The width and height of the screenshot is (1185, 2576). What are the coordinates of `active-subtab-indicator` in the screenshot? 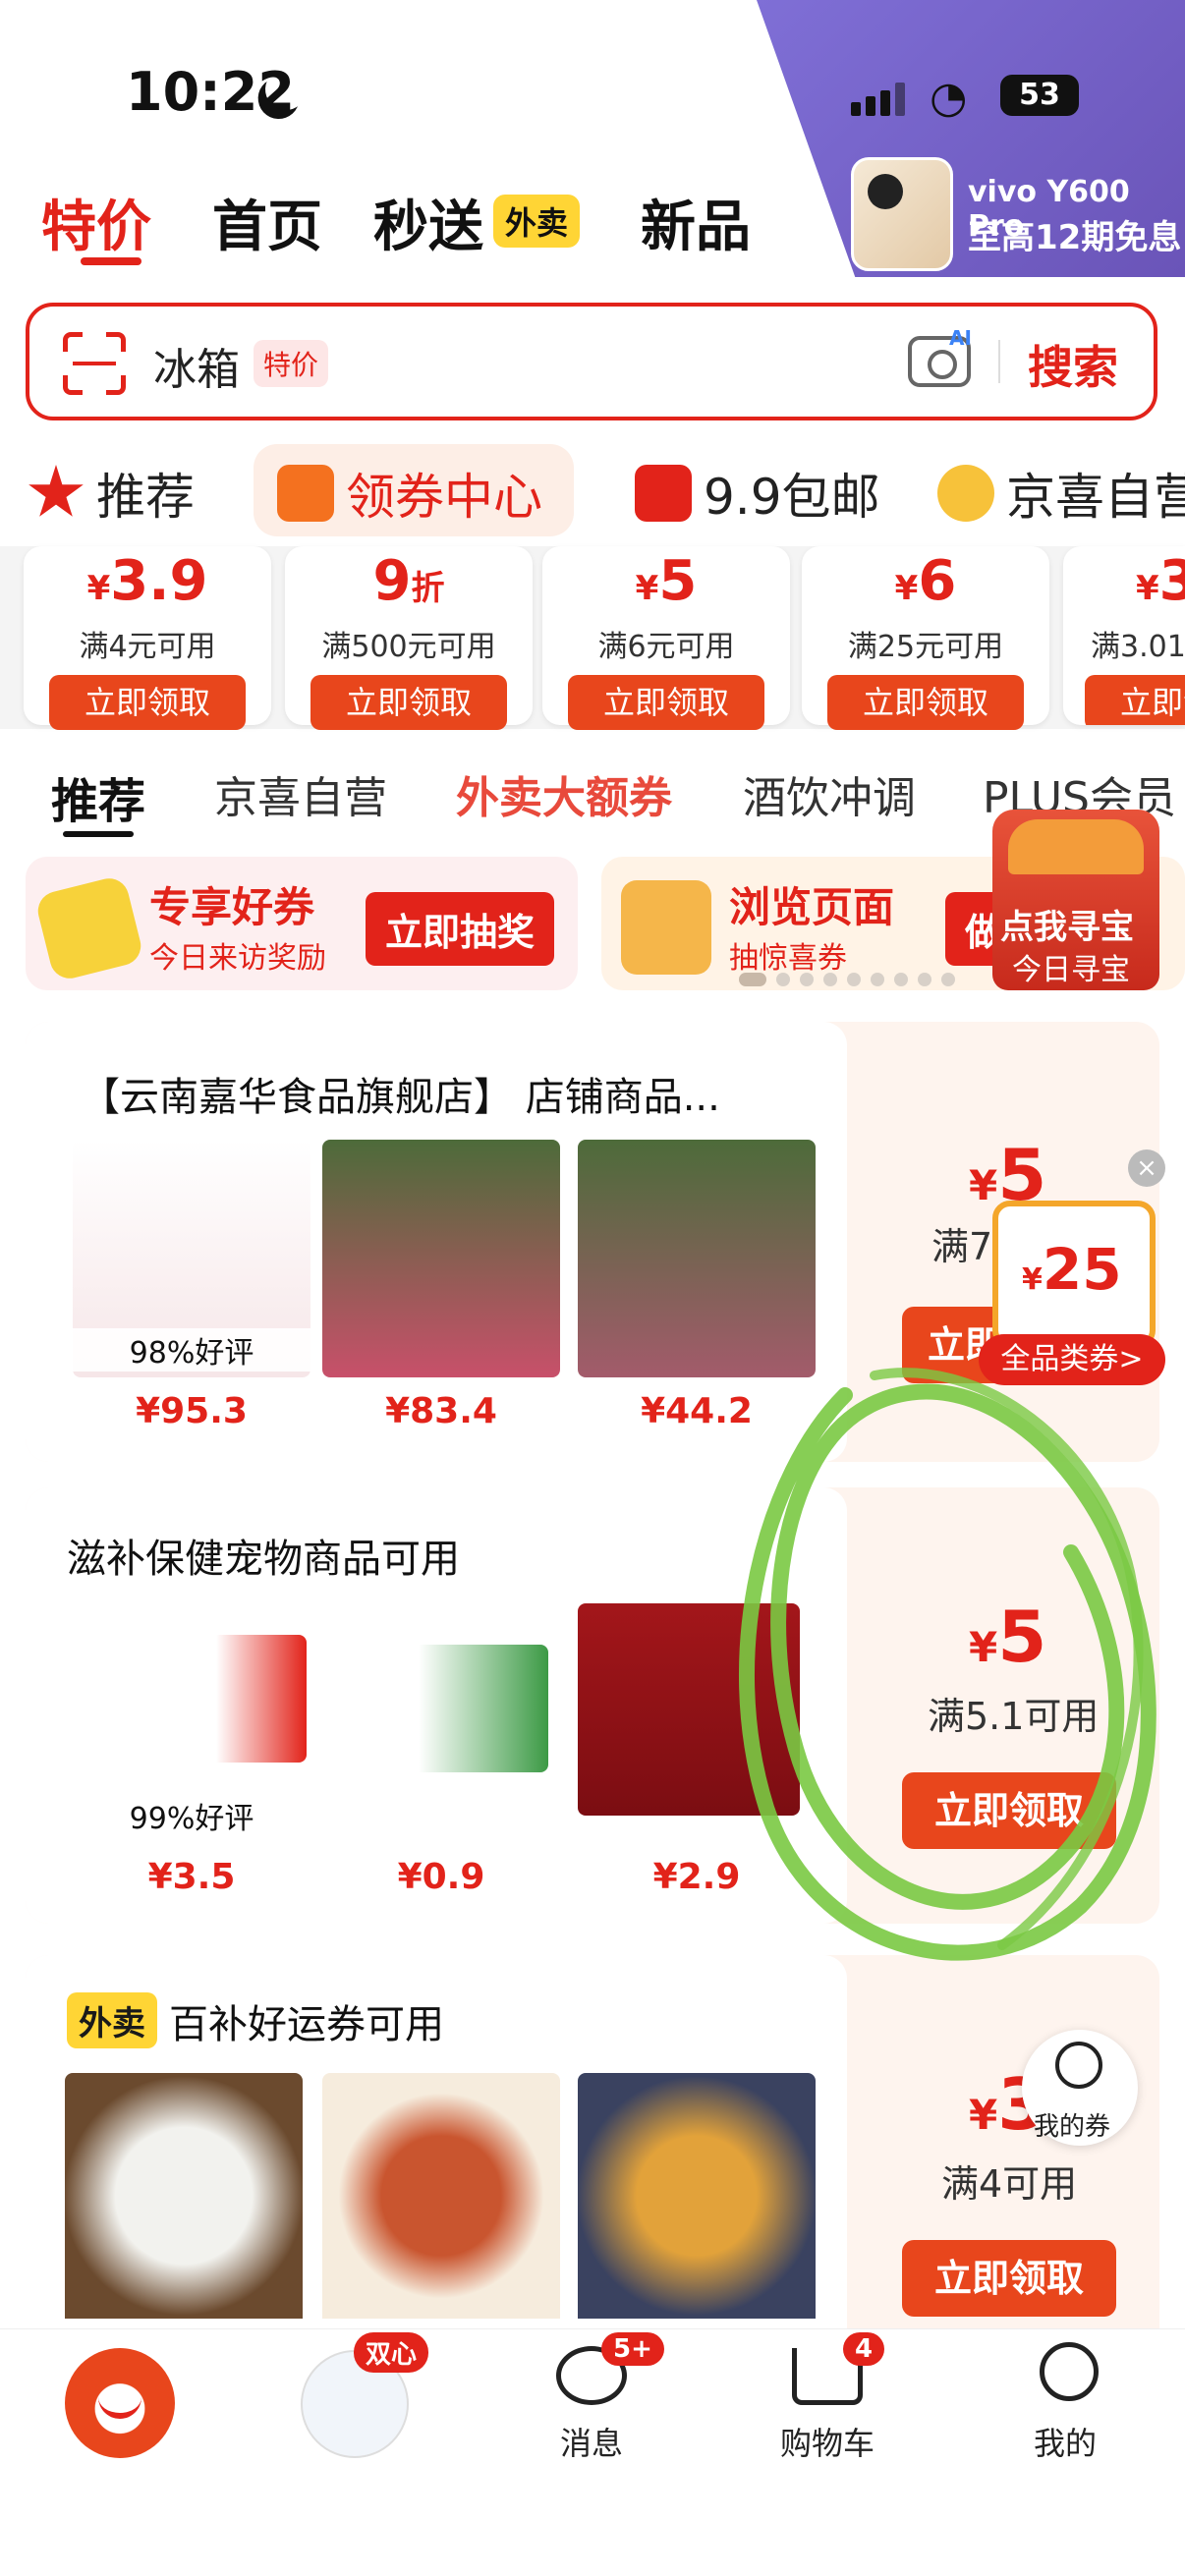 It's located at (99, 834).